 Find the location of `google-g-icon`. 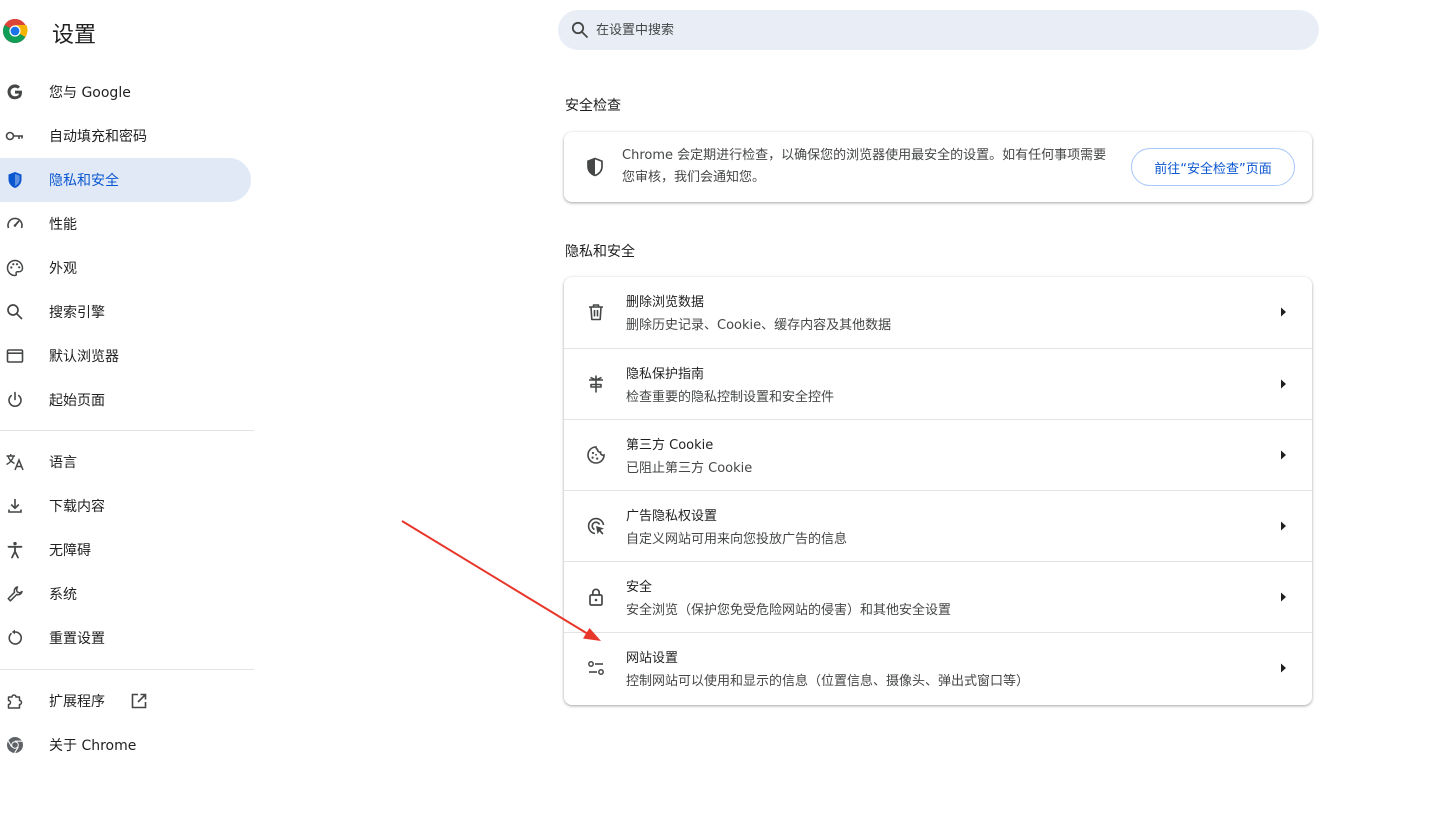

google-g-icon is located at coordinates (15, 92).